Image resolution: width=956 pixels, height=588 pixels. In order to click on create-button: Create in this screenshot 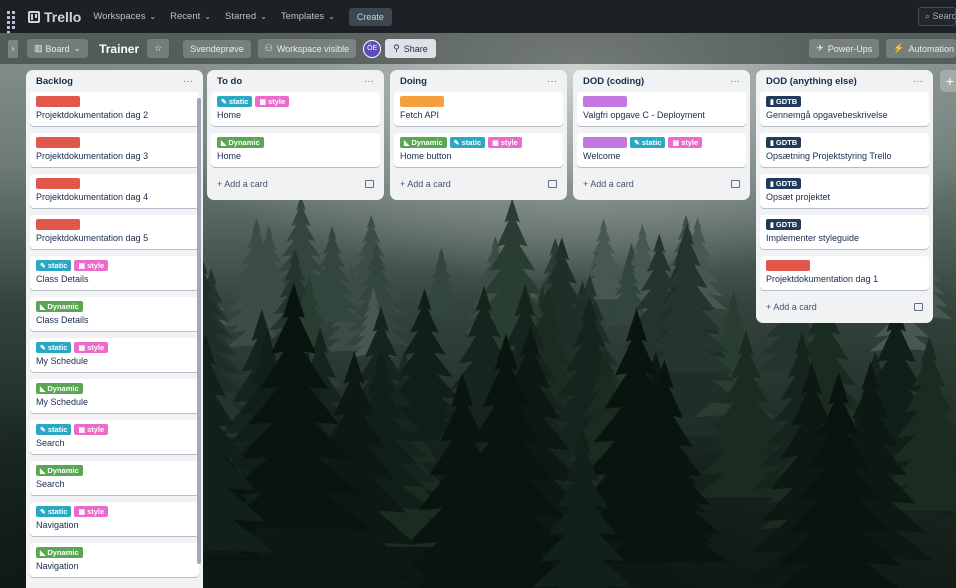, I will do `click(370, 16)`.